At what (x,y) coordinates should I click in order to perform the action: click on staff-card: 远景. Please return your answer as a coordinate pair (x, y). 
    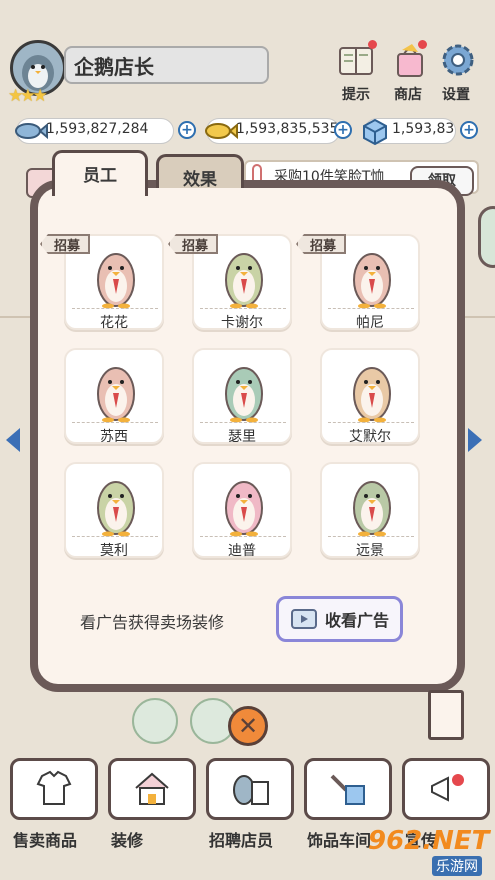
    Looking at the image, I should click on (370, 510).